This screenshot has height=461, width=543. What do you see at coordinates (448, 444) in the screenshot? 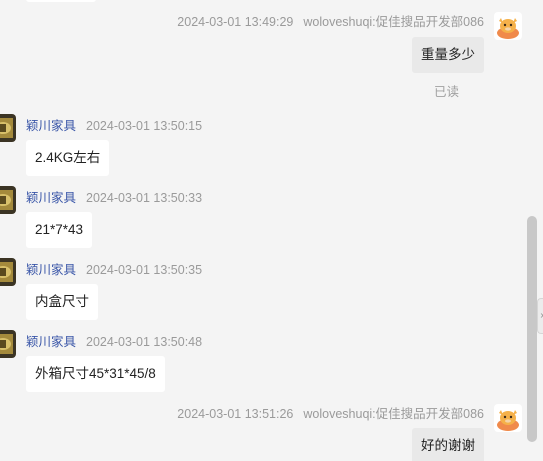
I see `outgoing-message-bubble: 好的谢谢` at bounding box center [448, 444].